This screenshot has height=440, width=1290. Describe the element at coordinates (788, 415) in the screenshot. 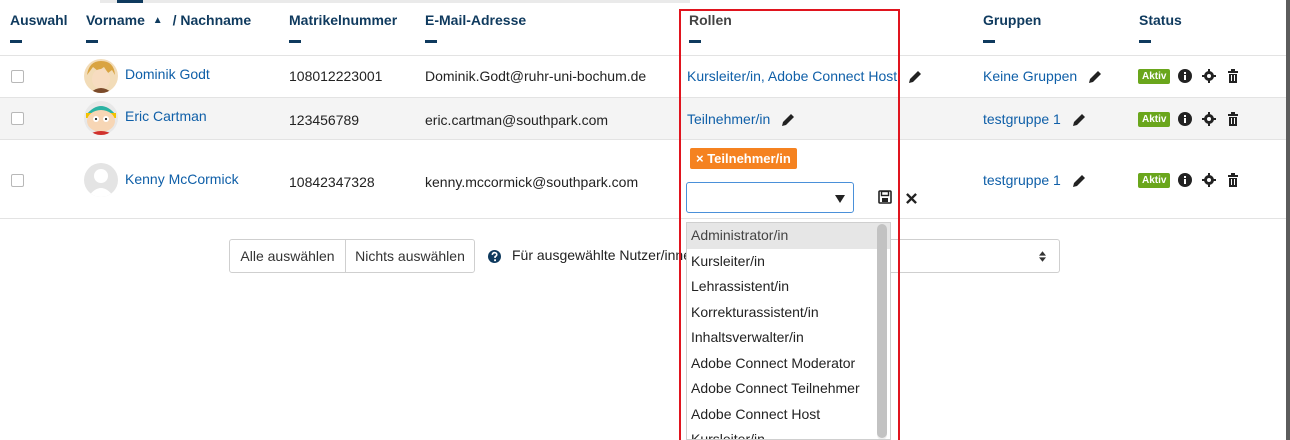

I see `role-option: Adobe Connect Host` at that location.